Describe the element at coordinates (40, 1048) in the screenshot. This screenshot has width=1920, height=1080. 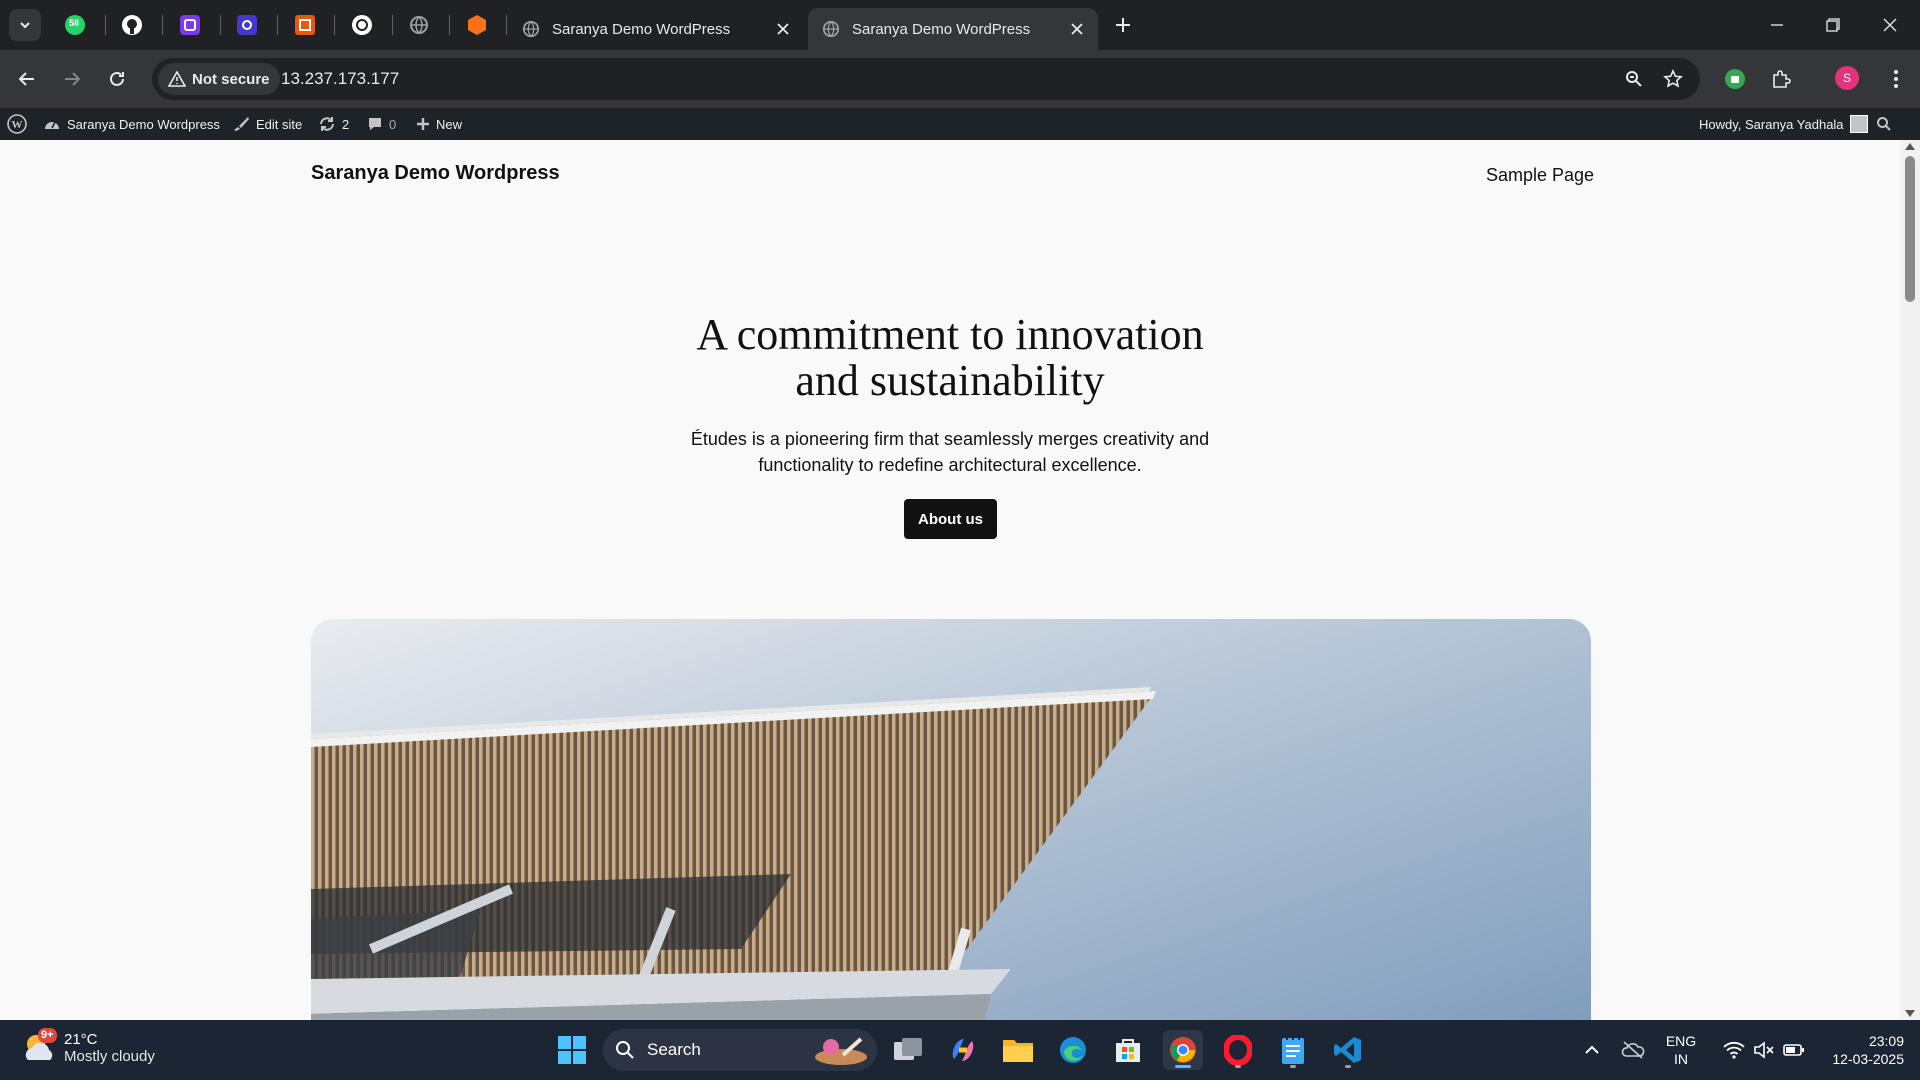
I see `weather-icon: 9+` at that location.